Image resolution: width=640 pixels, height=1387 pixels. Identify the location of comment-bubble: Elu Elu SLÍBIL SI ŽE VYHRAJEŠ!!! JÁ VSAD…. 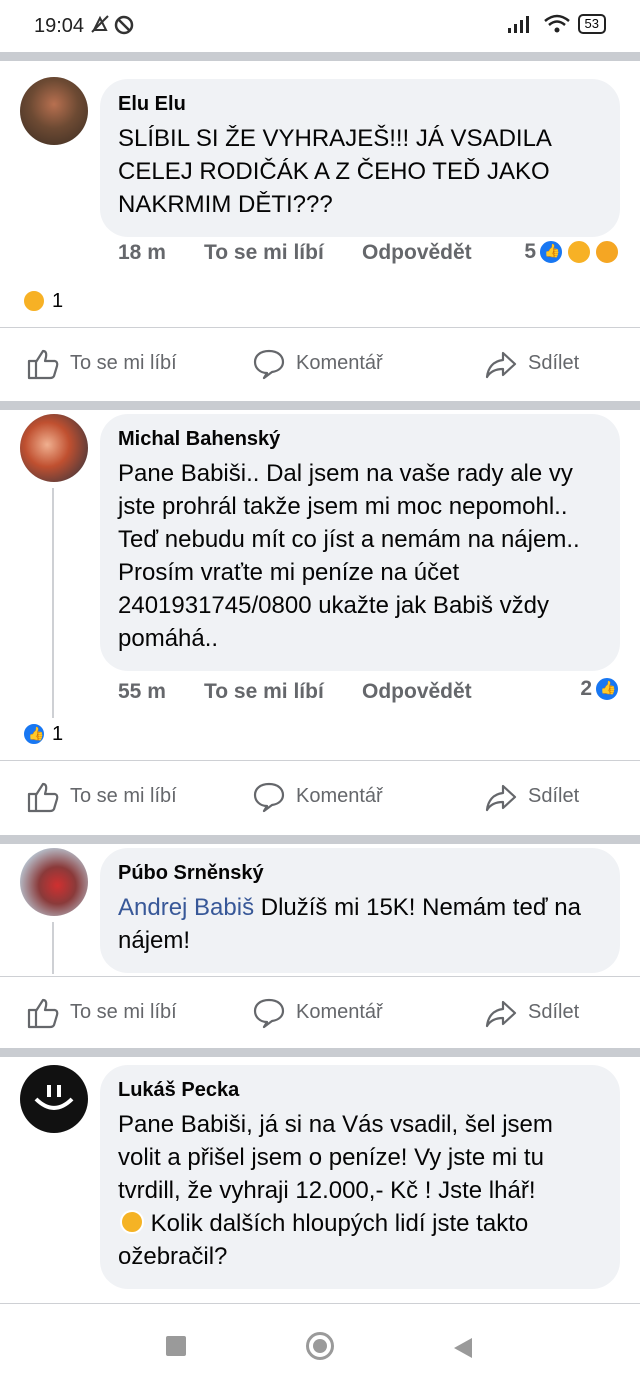
(360, 158).